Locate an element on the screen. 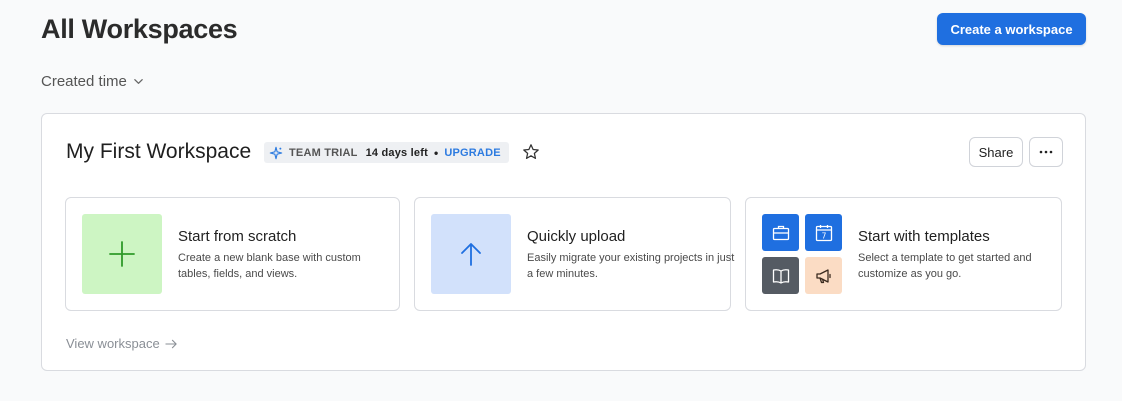  share-button: Share is located at coordinates (996, 152).